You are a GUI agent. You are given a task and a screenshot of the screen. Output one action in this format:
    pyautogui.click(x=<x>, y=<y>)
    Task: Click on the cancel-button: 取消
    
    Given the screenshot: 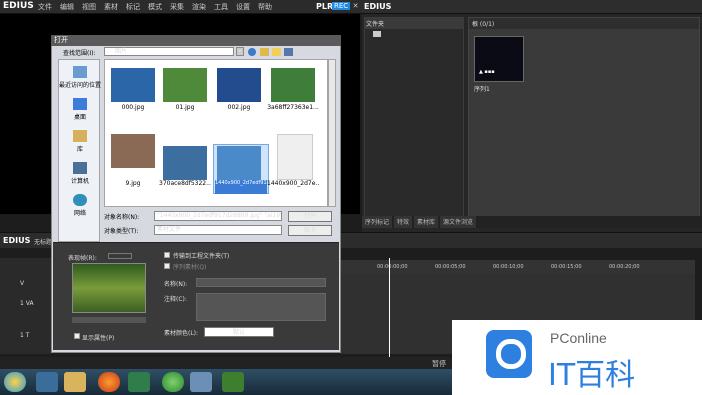 What is the action you would take?
    pyautogui.click(x=310, y=230)
    